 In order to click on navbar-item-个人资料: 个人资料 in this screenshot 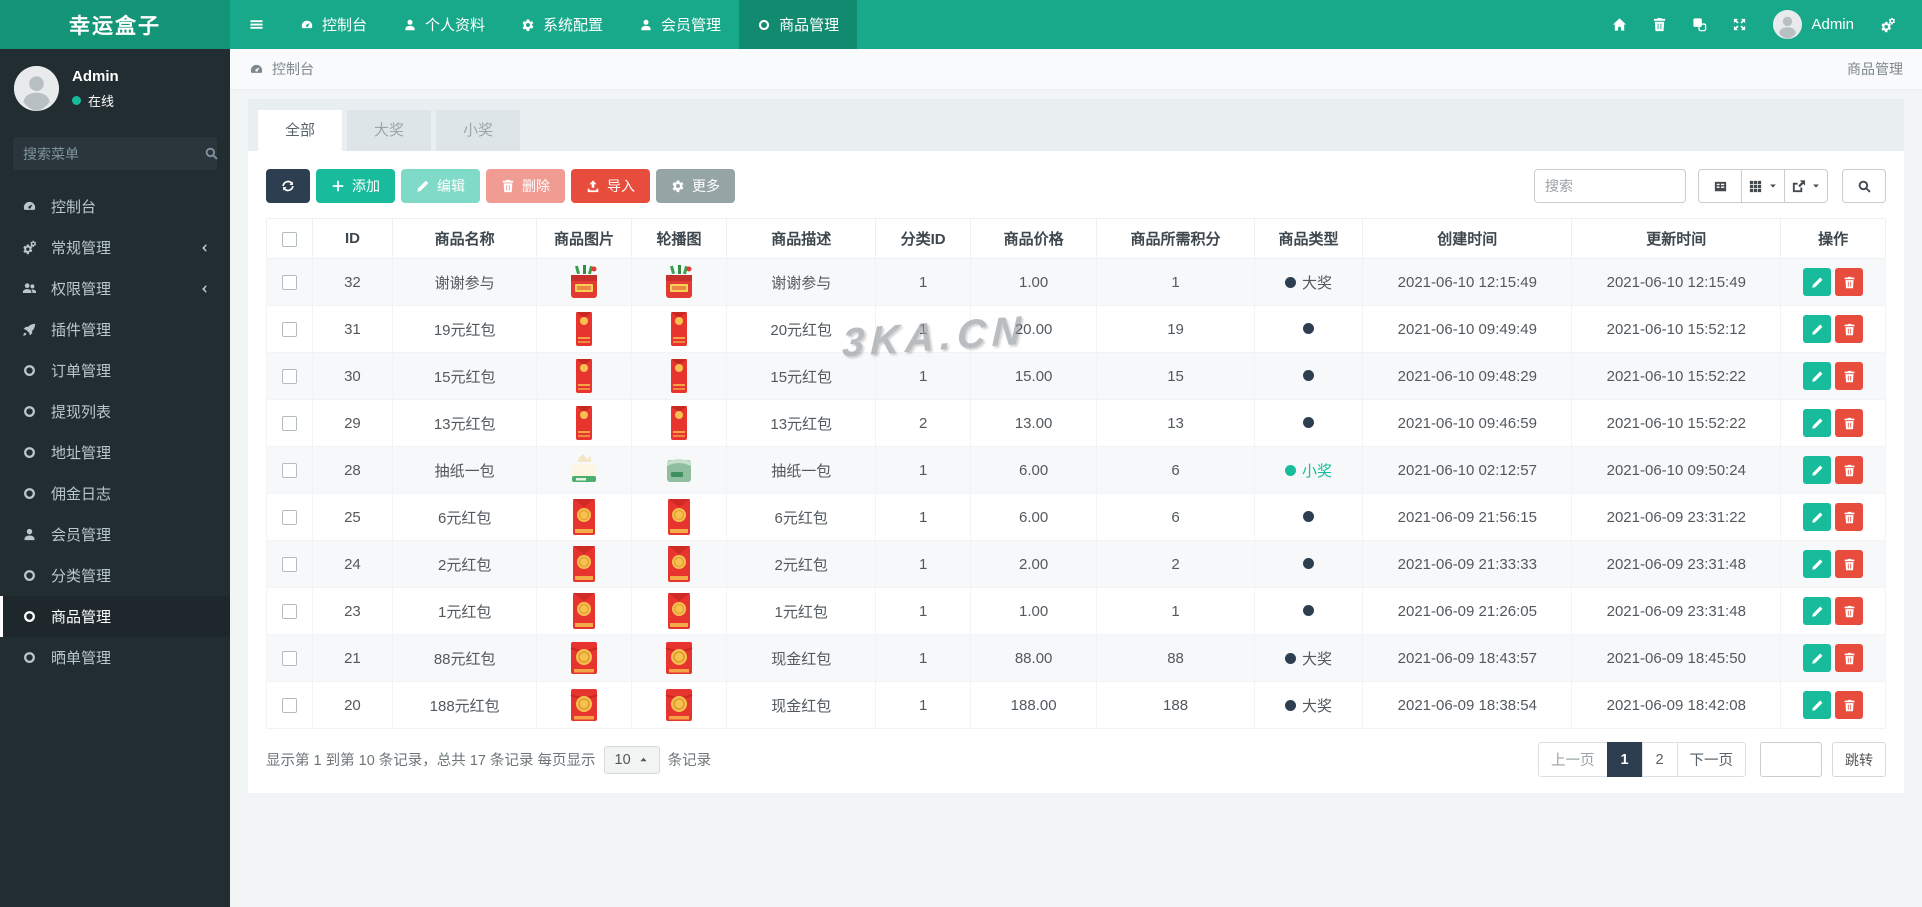, I will do `click(444, 24)`.